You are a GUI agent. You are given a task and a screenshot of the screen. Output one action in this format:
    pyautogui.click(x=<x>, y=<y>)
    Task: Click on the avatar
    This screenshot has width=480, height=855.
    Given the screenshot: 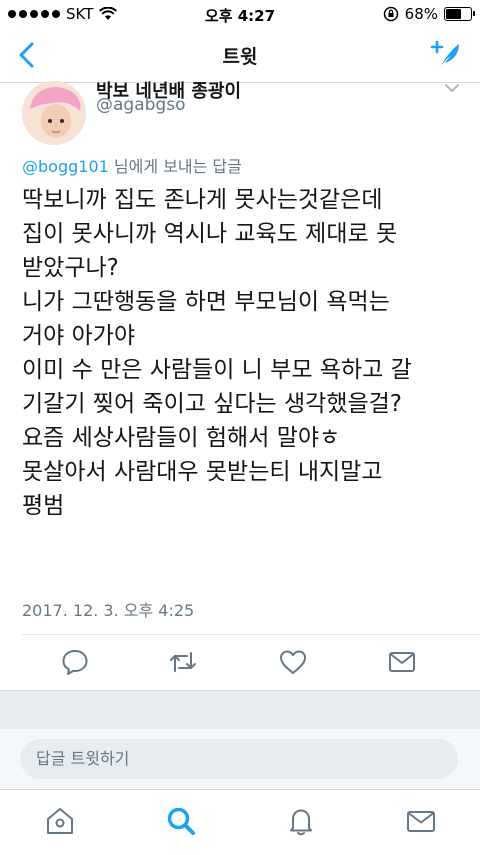 What is the action you would take?
    pyautogui.click(x=54, y=113)
    